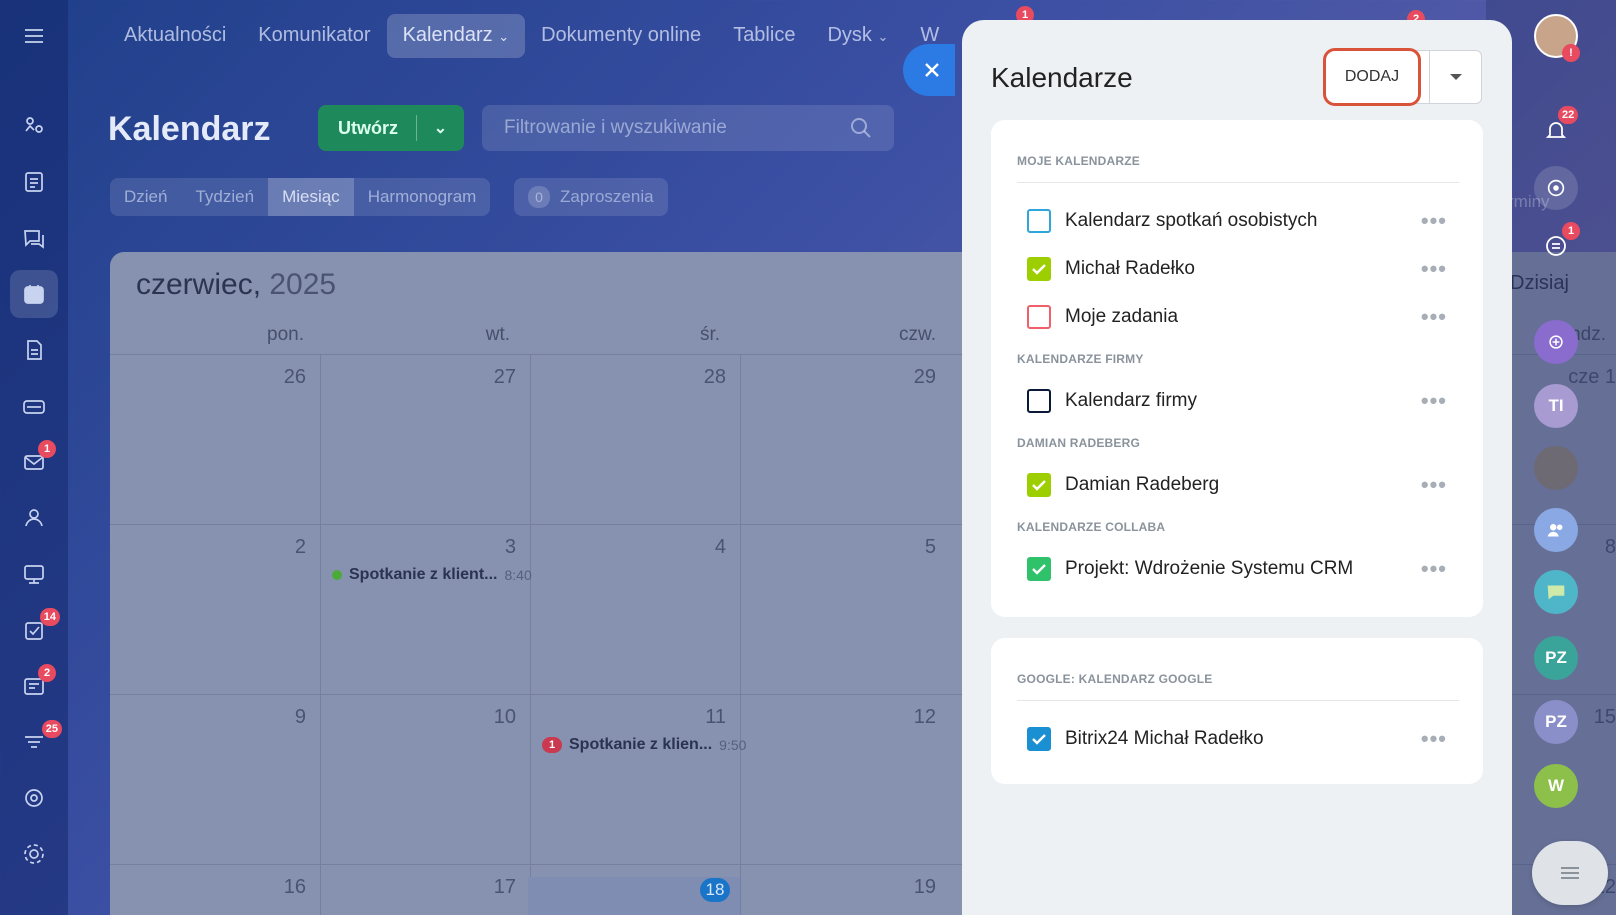 Image resolution: width=1616 pixels, height=915 pixels. Describe the element at coordinates (303, 284) in the screenshot. I see `month-year: 2025` at that location.